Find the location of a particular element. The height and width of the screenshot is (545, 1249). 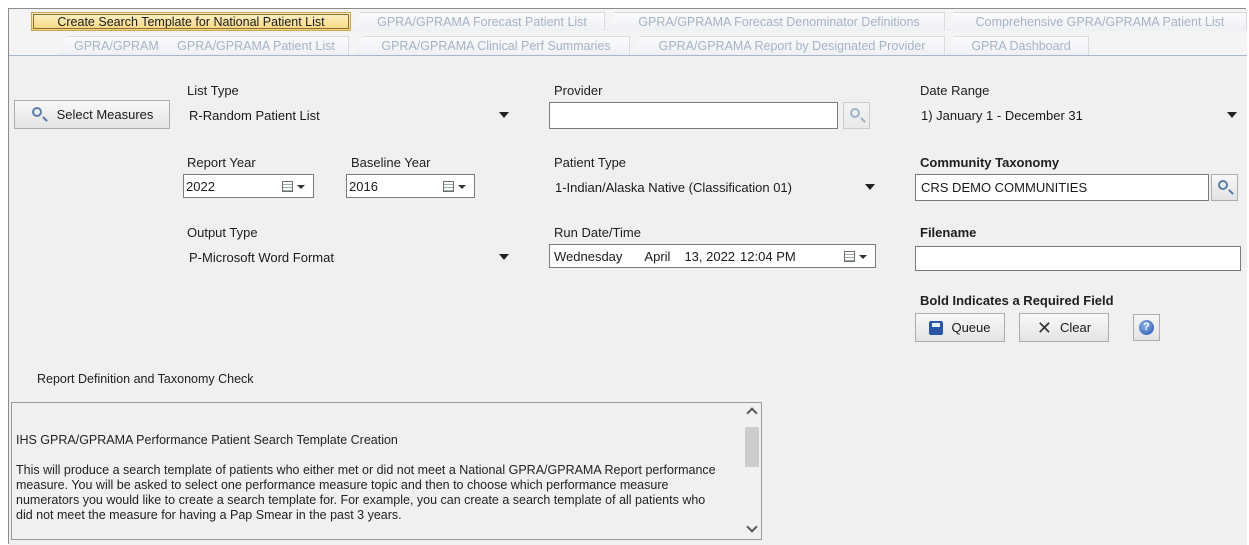

list-type-select: R-Random Patient List is located at coordinates (348, 115).